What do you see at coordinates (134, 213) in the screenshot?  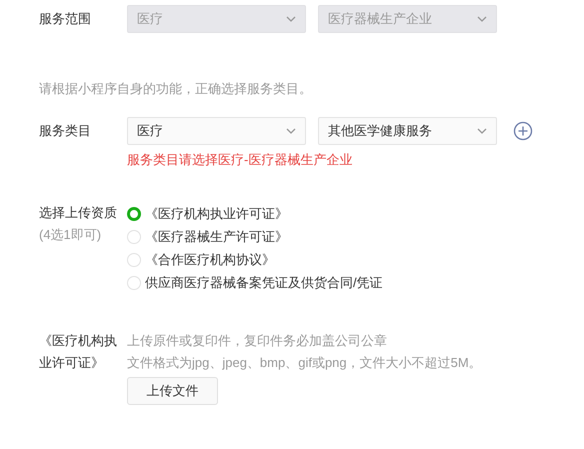 I see `radio-button` at bounding box center [134, 213].